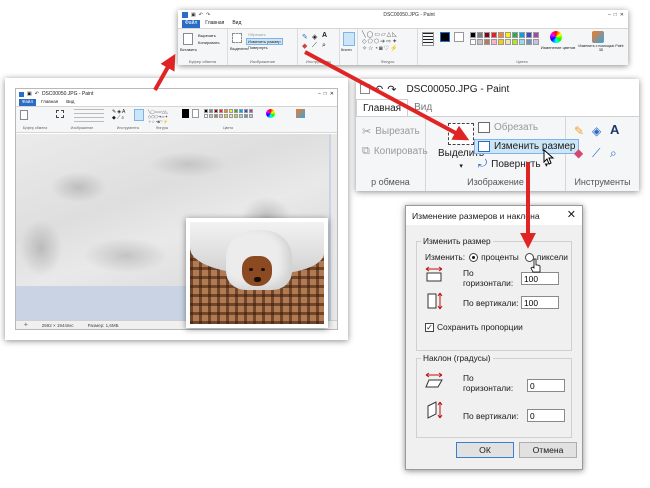 The image size is (650, 488). What do you see at coordinates (207, 35) in the screenshot?
I see `cut-label: Вырезать` at bounding box center [207, 35].